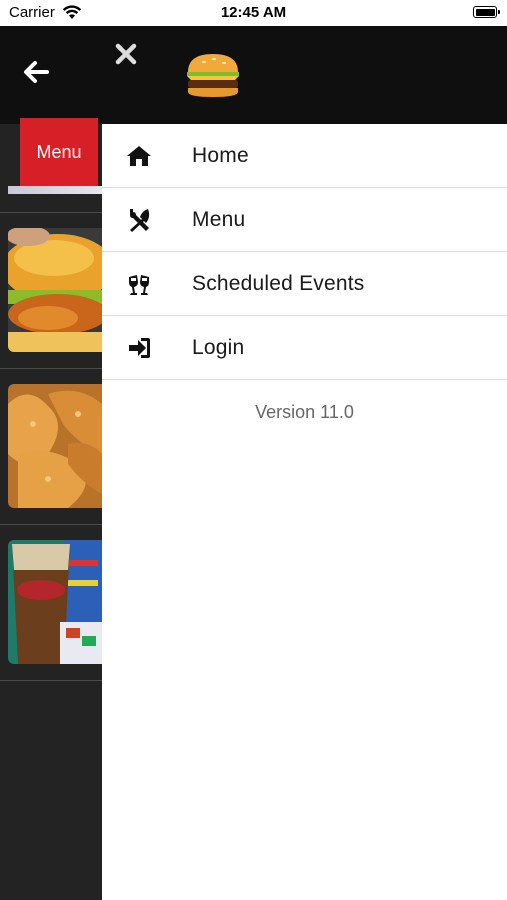  Describe the element at coordinates (213, 75) in the screenshot. I see `burger-logo-icon` at that location.